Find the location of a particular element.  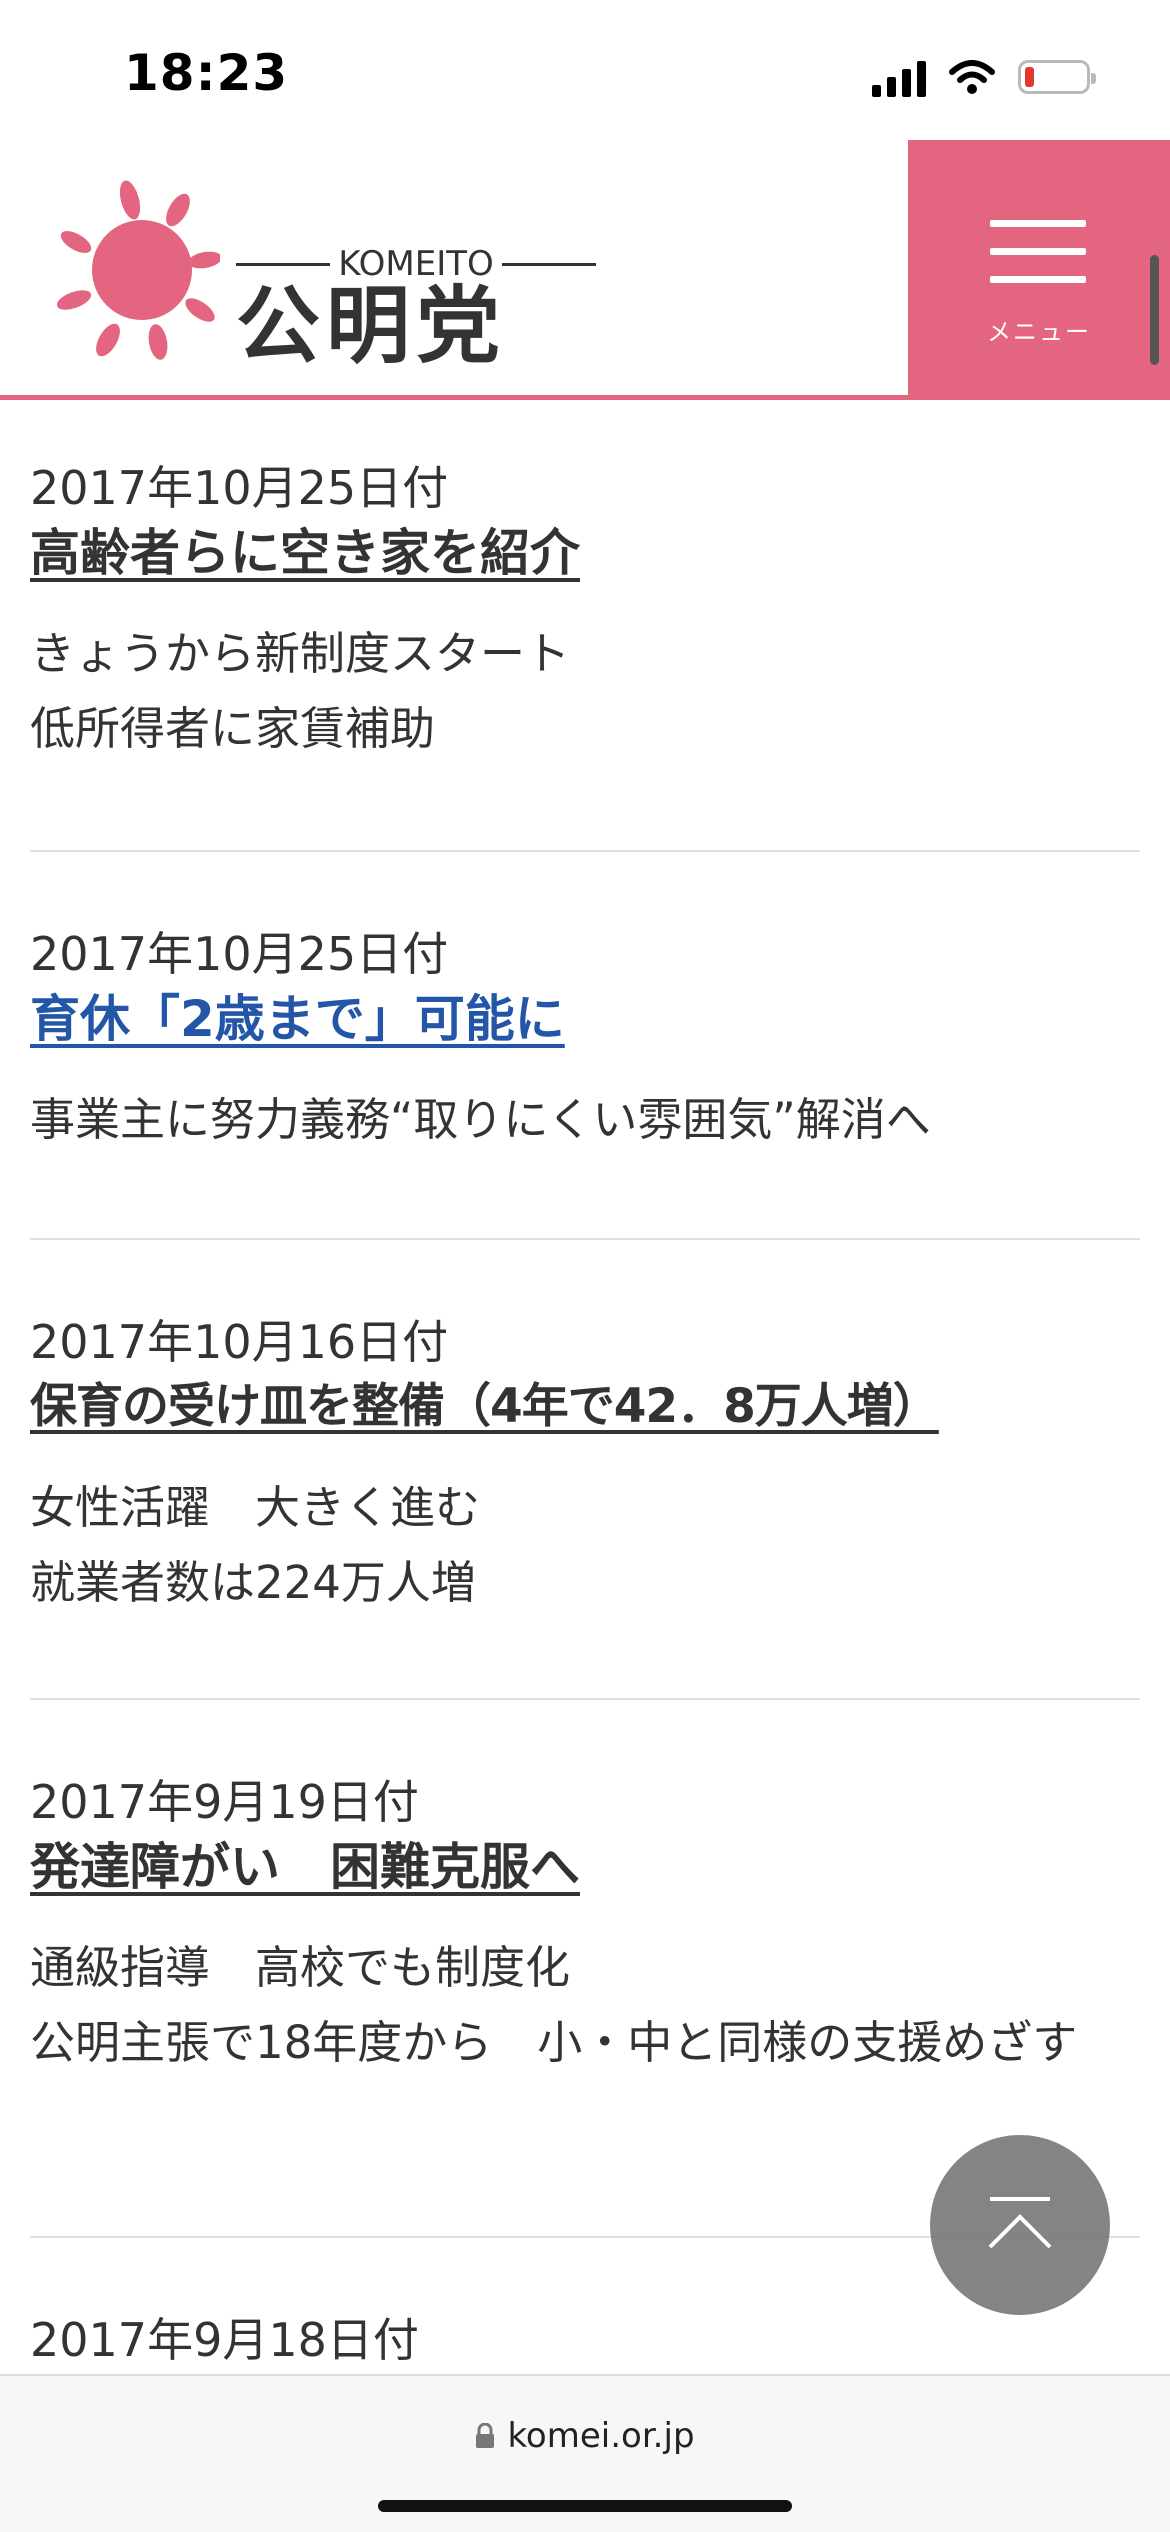

news-date: 2017年9月18日付 is located at coordinates (224, 2340).